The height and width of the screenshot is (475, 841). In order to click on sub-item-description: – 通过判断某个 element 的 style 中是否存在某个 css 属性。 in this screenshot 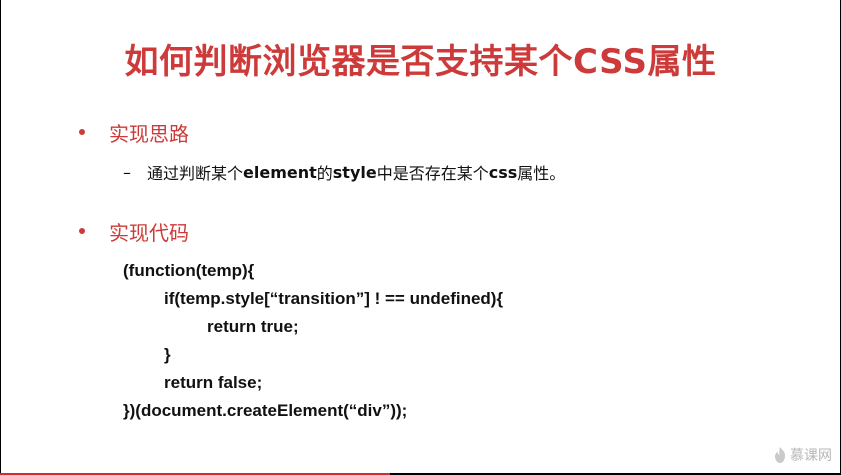, I will do `click(344, 172)`.